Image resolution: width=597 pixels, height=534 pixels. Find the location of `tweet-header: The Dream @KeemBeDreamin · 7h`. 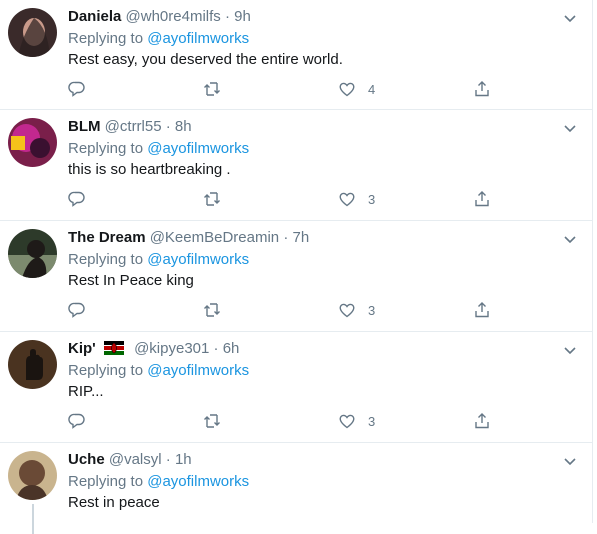

tweet-header: The Dream @KeemBeDreamin · 7h is located at coordinates (188, 238).